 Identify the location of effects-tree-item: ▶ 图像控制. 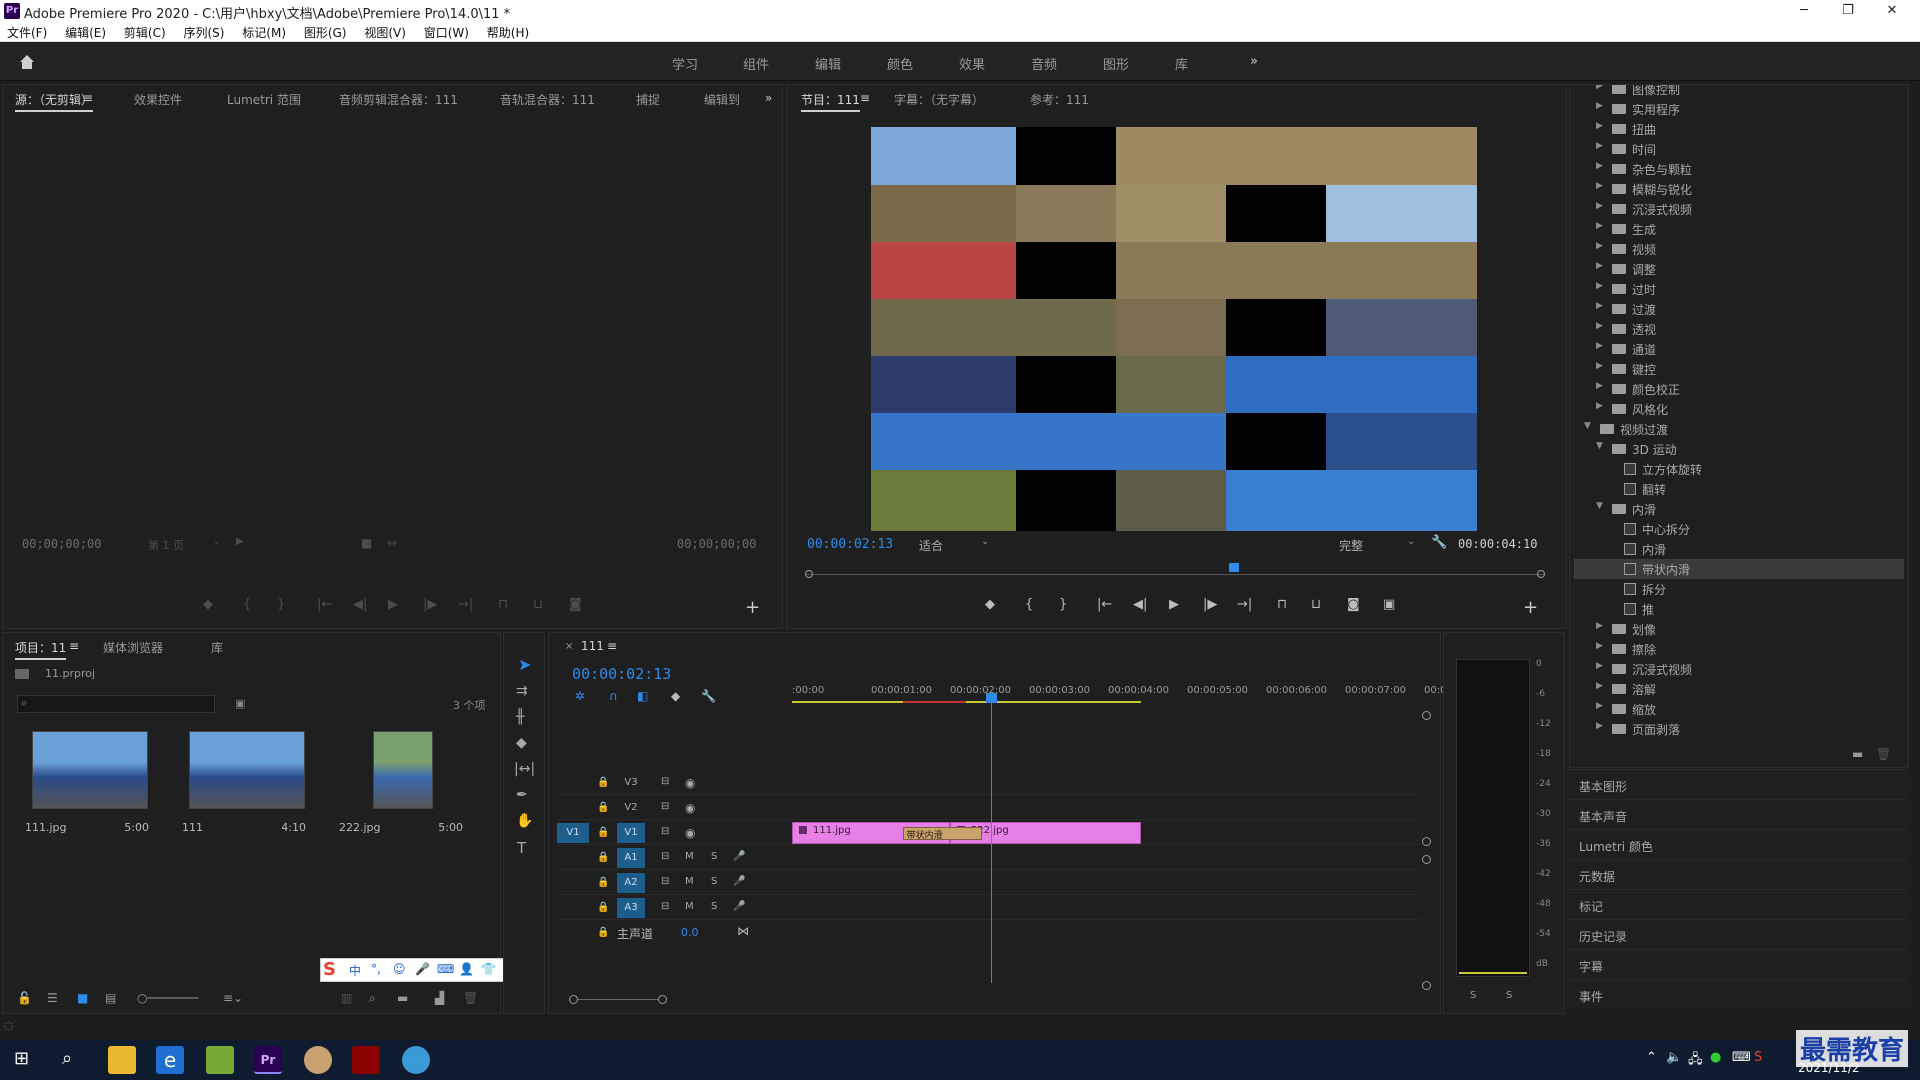
(1739, 92).